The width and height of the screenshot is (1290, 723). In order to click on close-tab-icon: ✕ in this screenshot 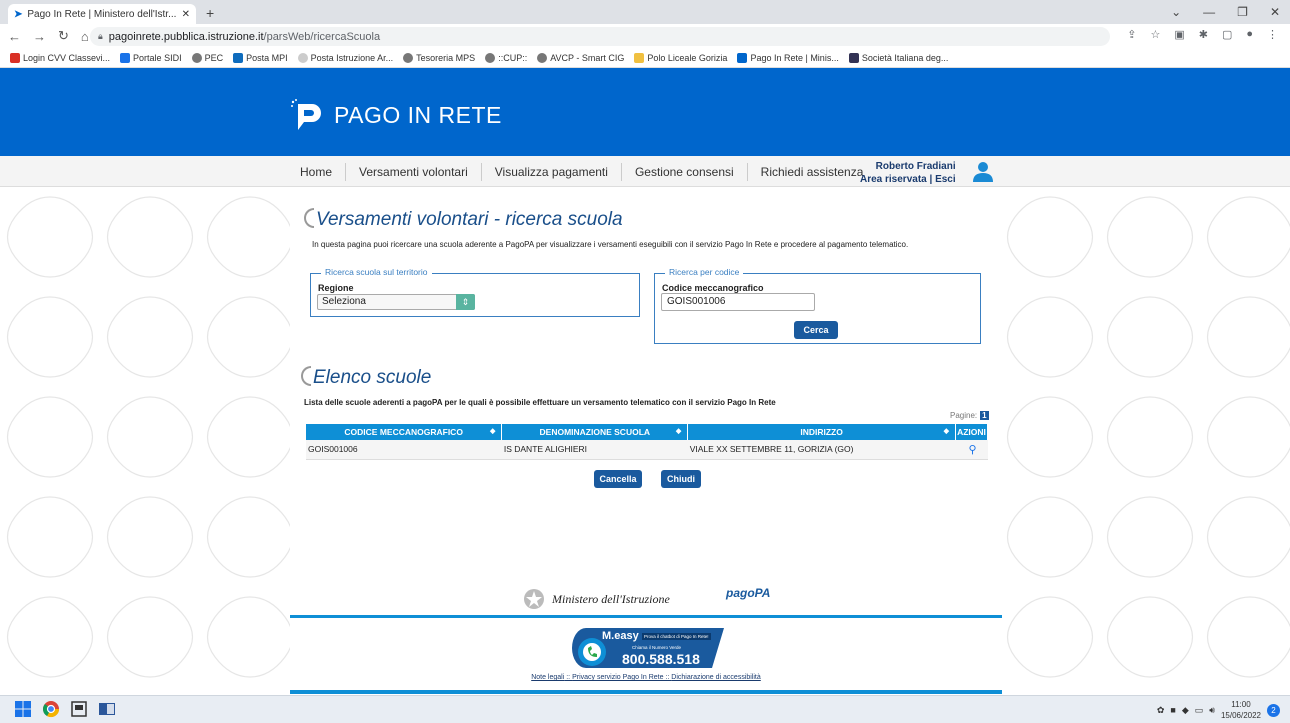, I will do `click(186, 14)`.